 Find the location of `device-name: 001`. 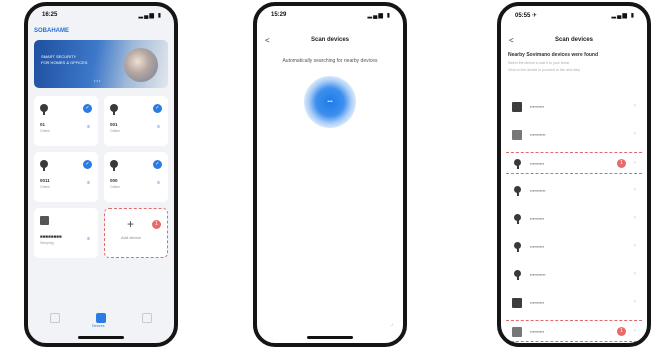

device-name: 001 is located at coordinates (114, 124).